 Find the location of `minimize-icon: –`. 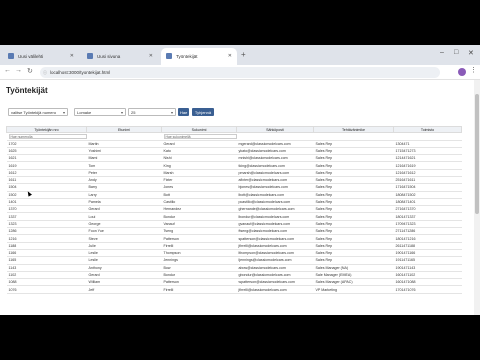

minimize-icon: – is located at coordinates (442, 52).